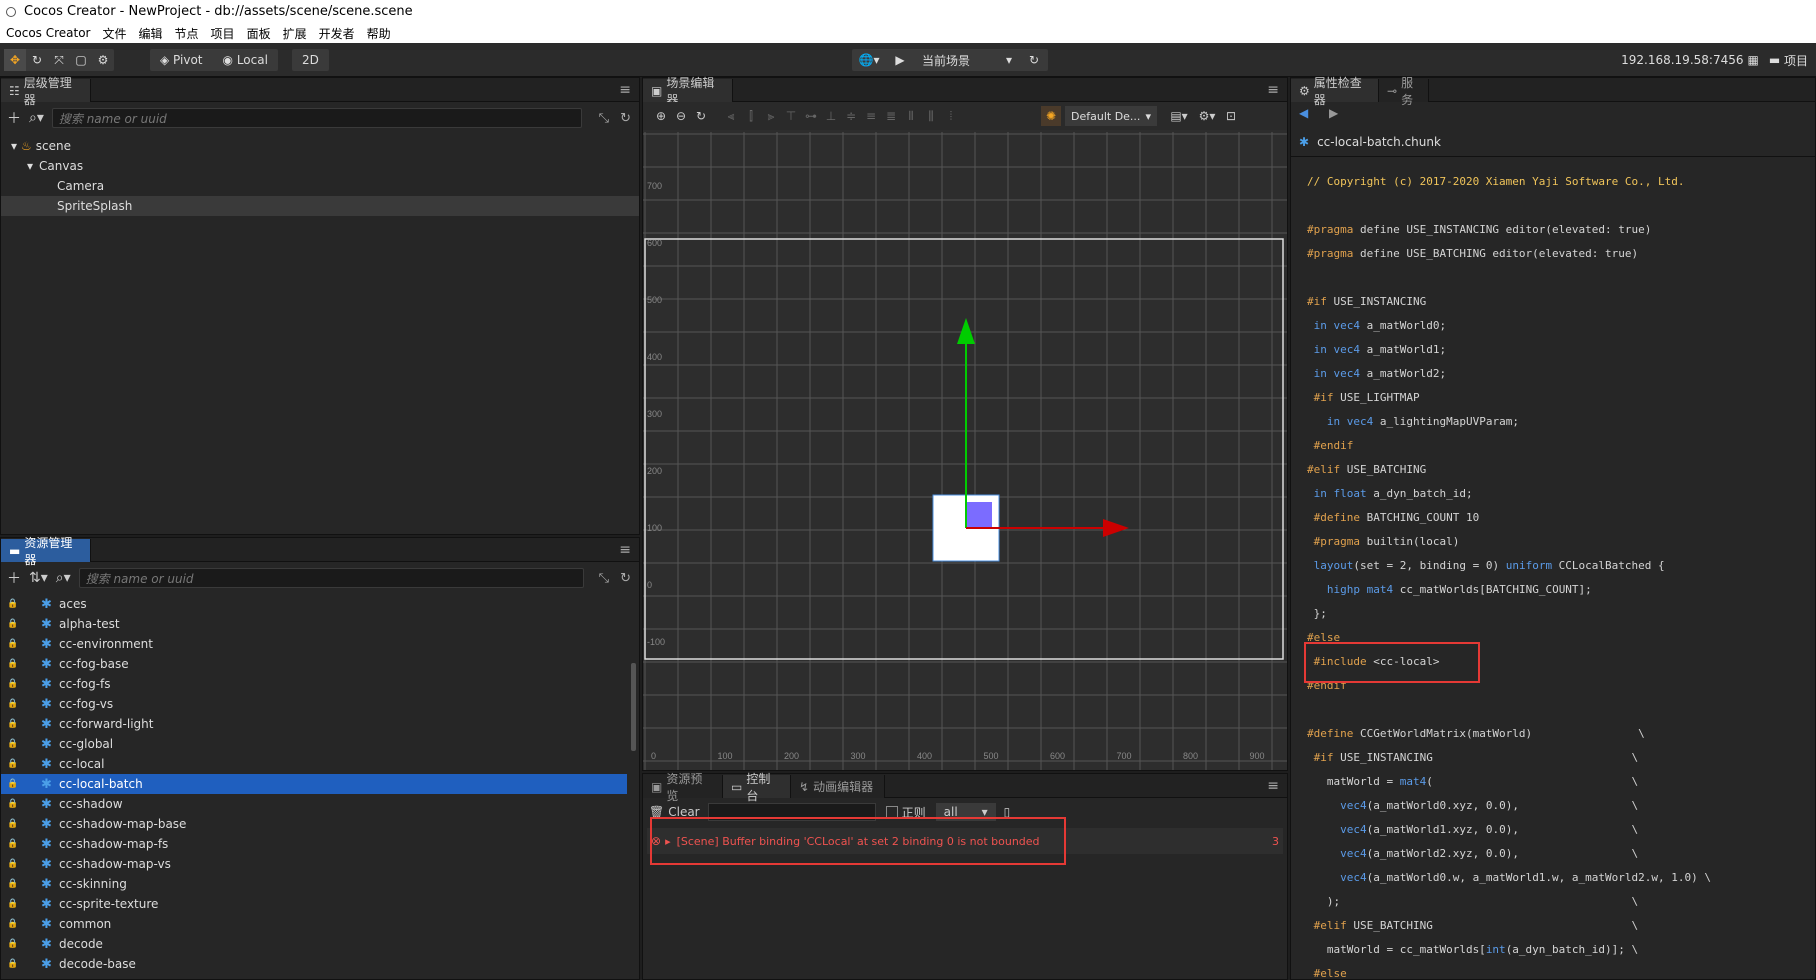  Describe the element at coordinates (891, 116) in the screenshot. I see `distribute-bottom-icon: ≣` at that location.